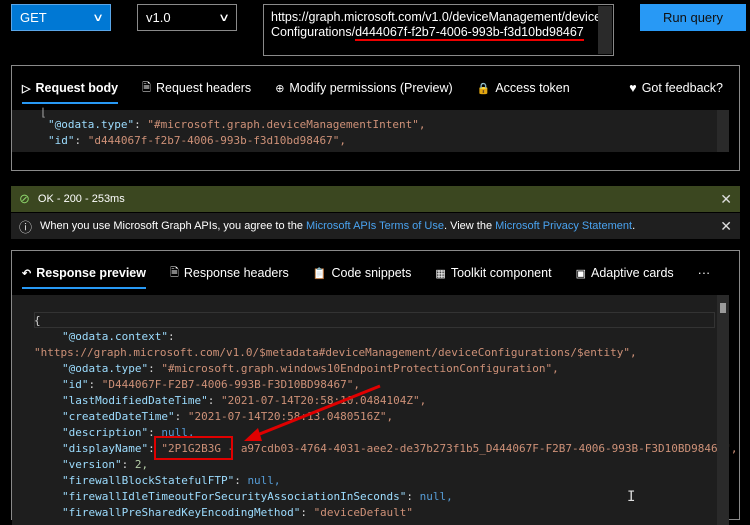 This screenshot has width=750, height=525. What do you see at coordinates (105, 448) in the screenshot?
I see `json-key: "displayName"` at bounding box center [105, 448].